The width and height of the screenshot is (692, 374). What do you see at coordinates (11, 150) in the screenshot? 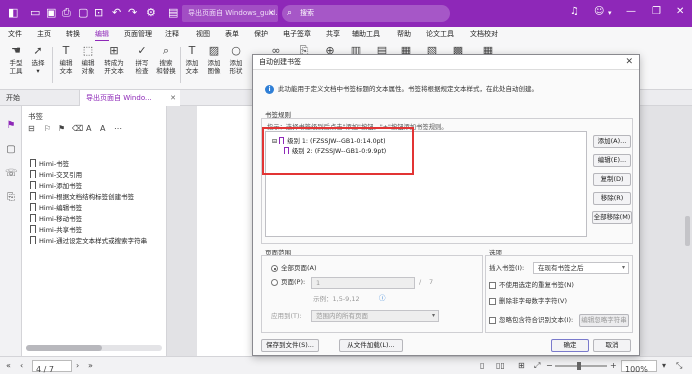
I see `pages-panel-icon: ▢` at bounding box center [11, 150].